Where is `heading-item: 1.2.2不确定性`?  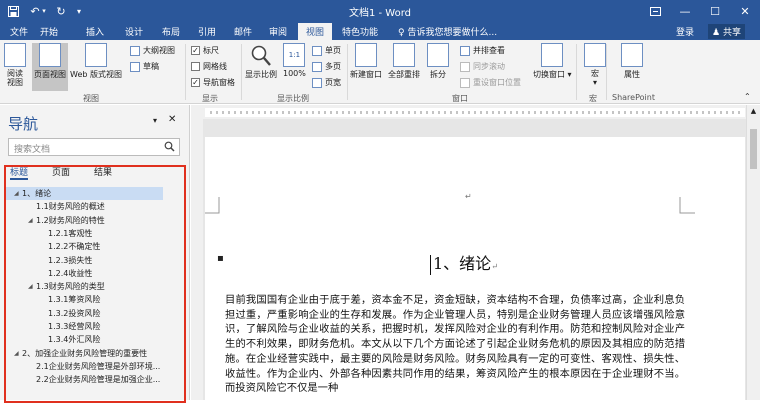
heading-item: 1.2.2不确定性 is located at coordinates (53, 246).